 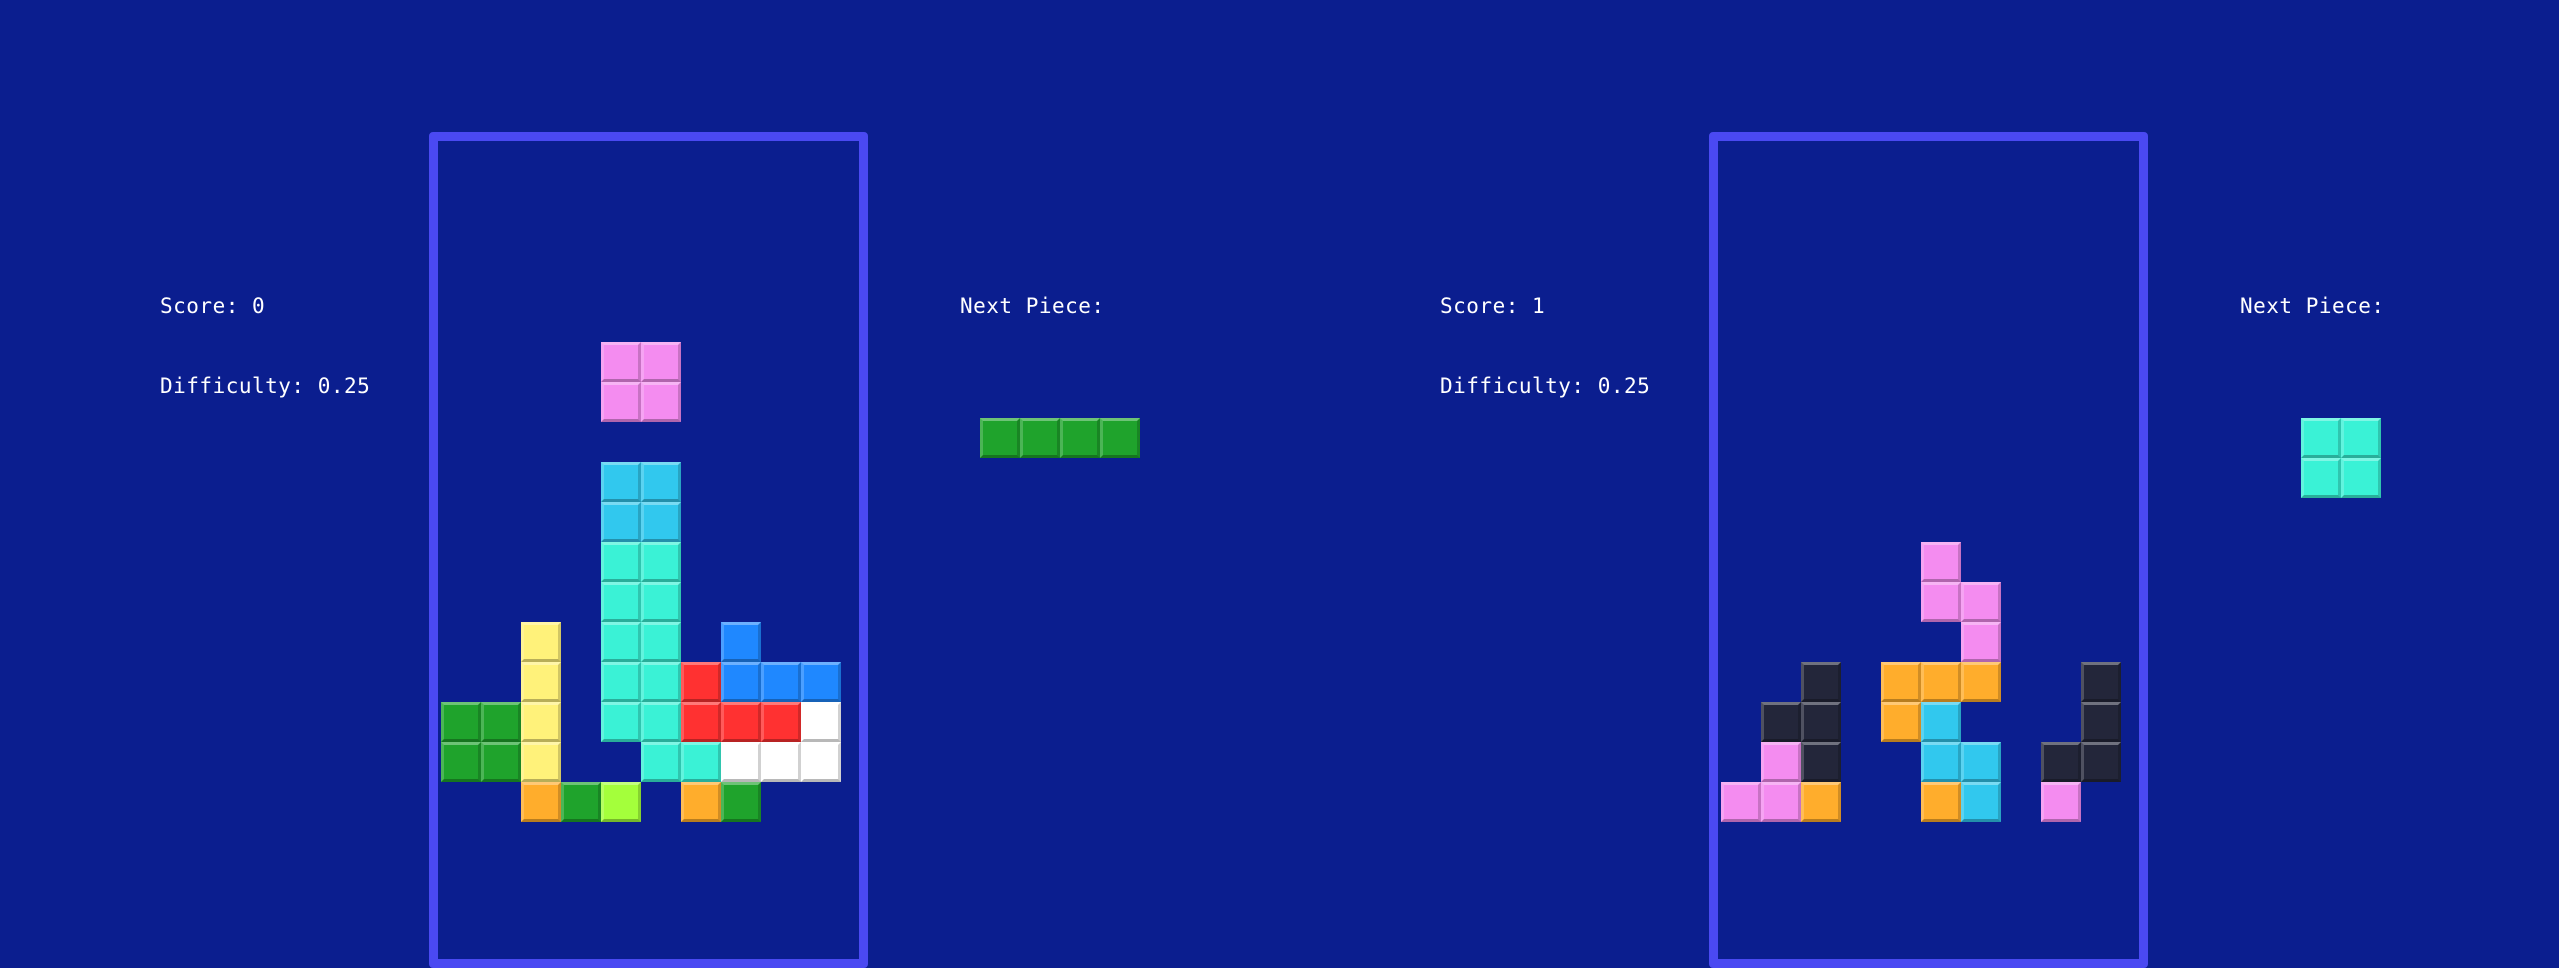 What do you see at coordinates (1493, 306) in the screenshot?
I see `score-label: Score: 1` at bounding box center [1493, 306].